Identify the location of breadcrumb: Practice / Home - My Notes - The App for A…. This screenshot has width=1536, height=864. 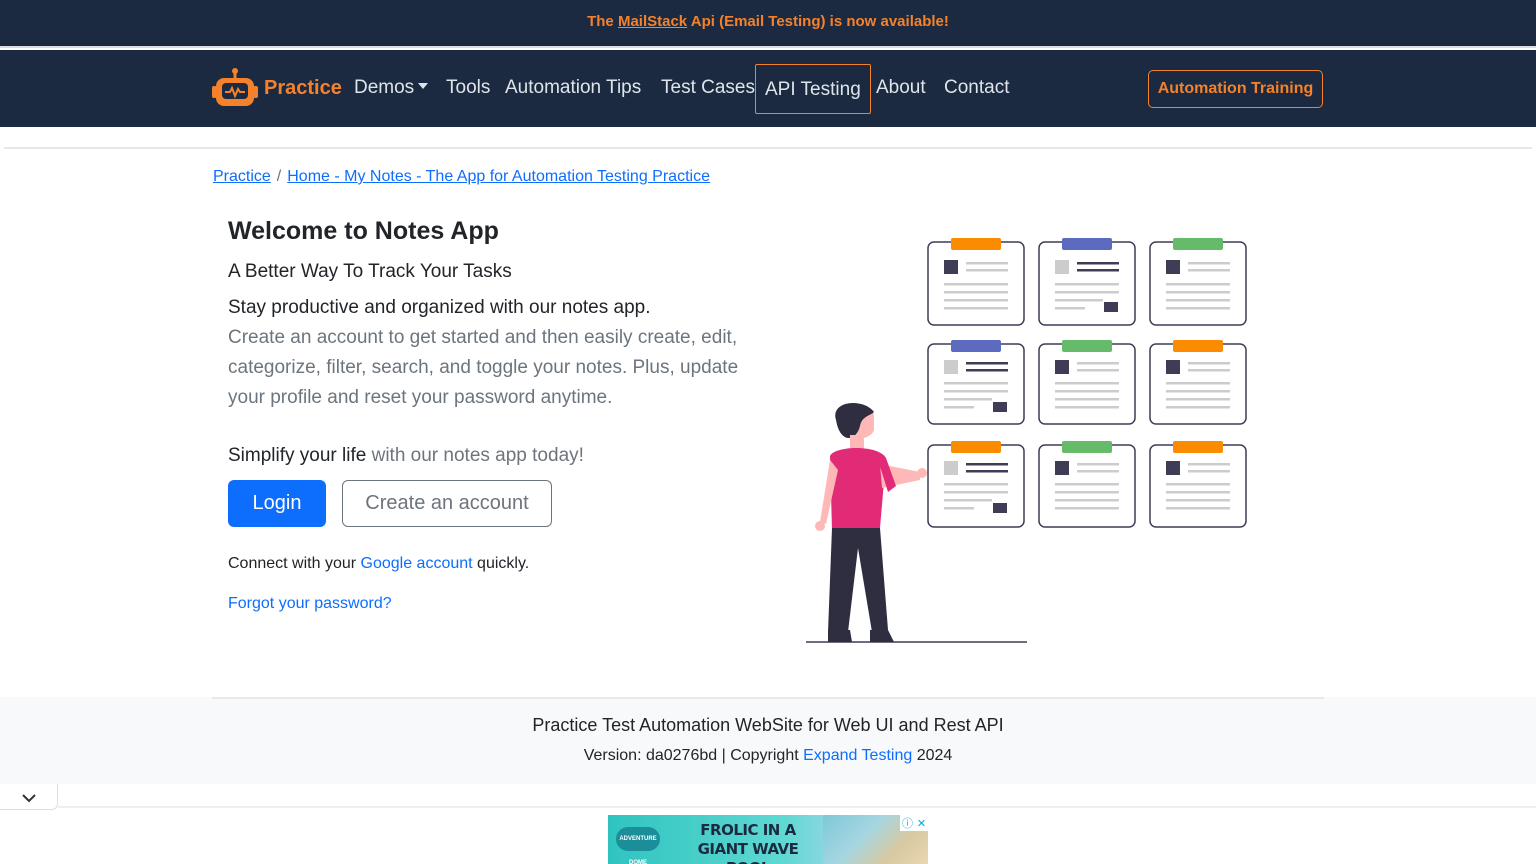
(461, 177).